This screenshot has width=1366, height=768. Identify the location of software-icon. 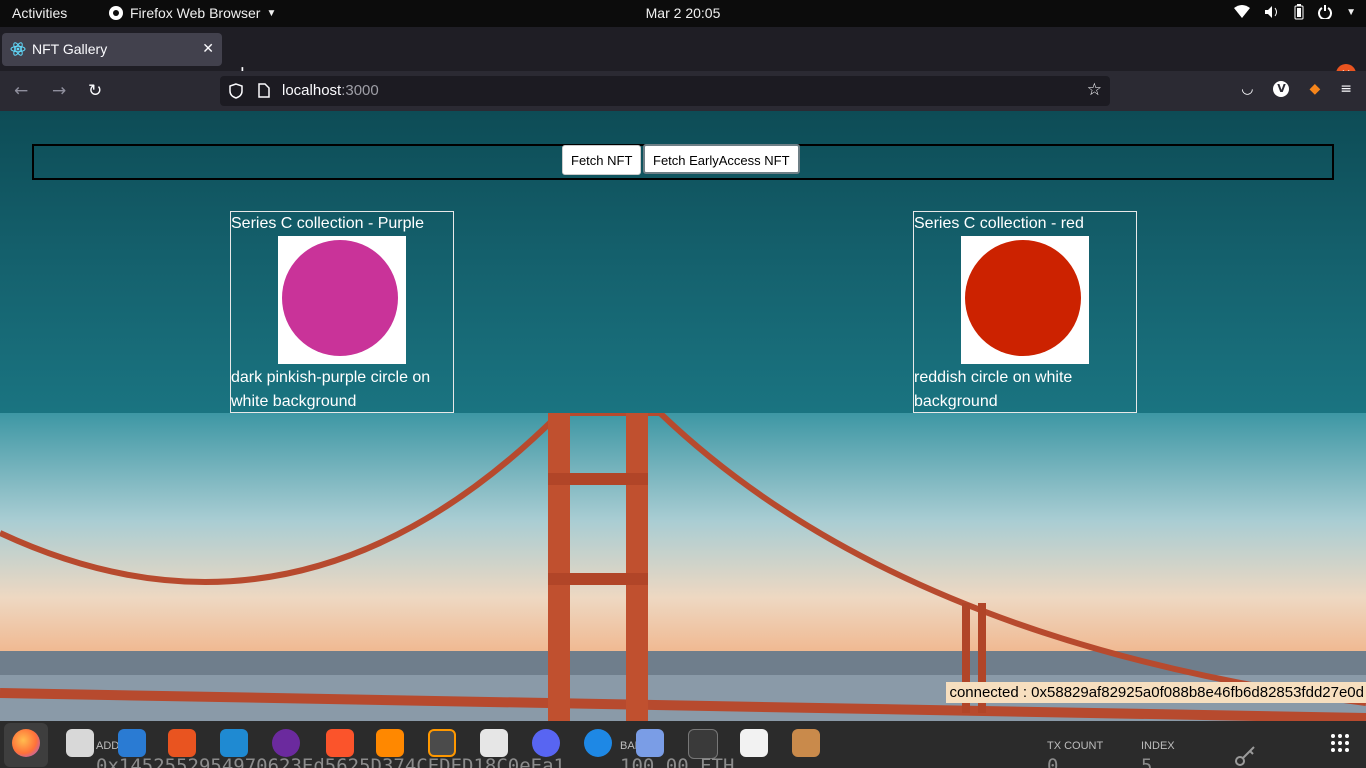
(182, 743).